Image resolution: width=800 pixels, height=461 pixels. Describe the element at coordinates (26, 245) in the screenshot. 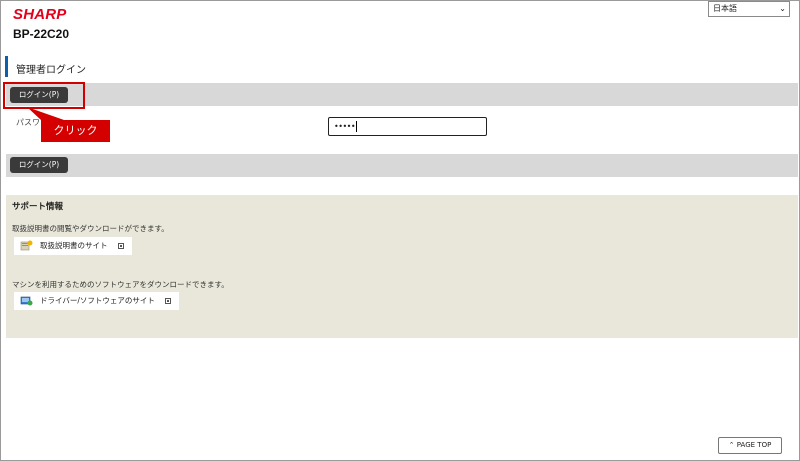

I see `manual-book-icon` at that location.